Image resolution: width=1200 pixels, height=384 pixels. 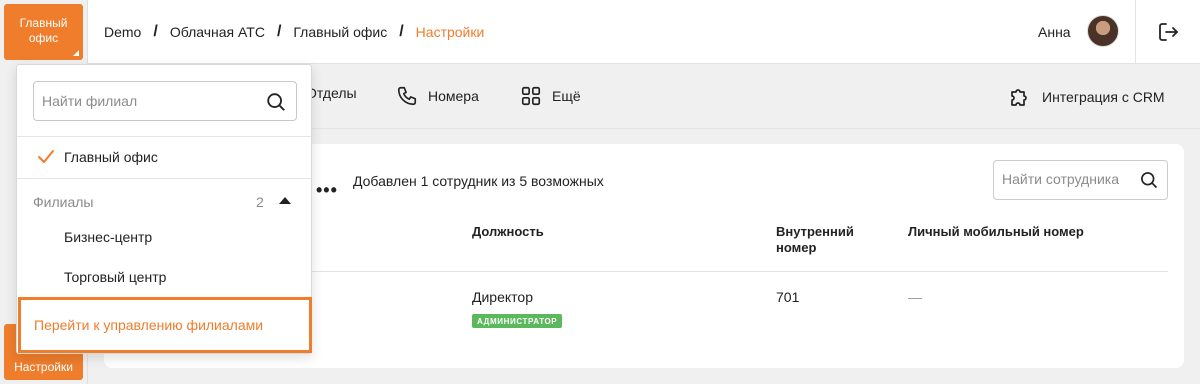 I want to click on breadcrumb-item-demo: Demo, so click(x=122, y=32).